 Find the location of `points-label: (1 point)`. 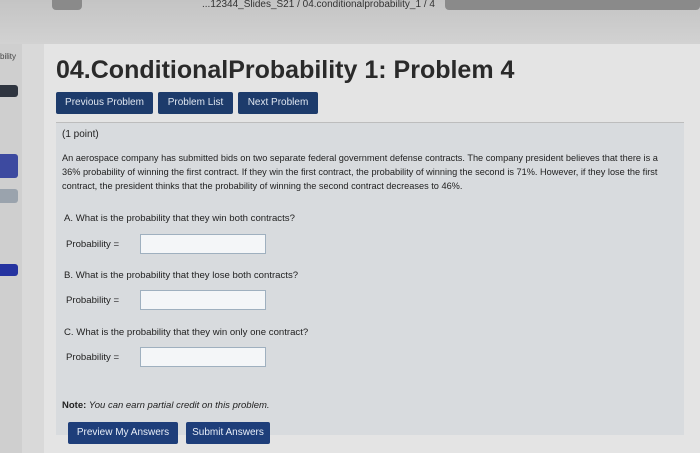

points-label: (1 point) is located at coordinates (80, 134).